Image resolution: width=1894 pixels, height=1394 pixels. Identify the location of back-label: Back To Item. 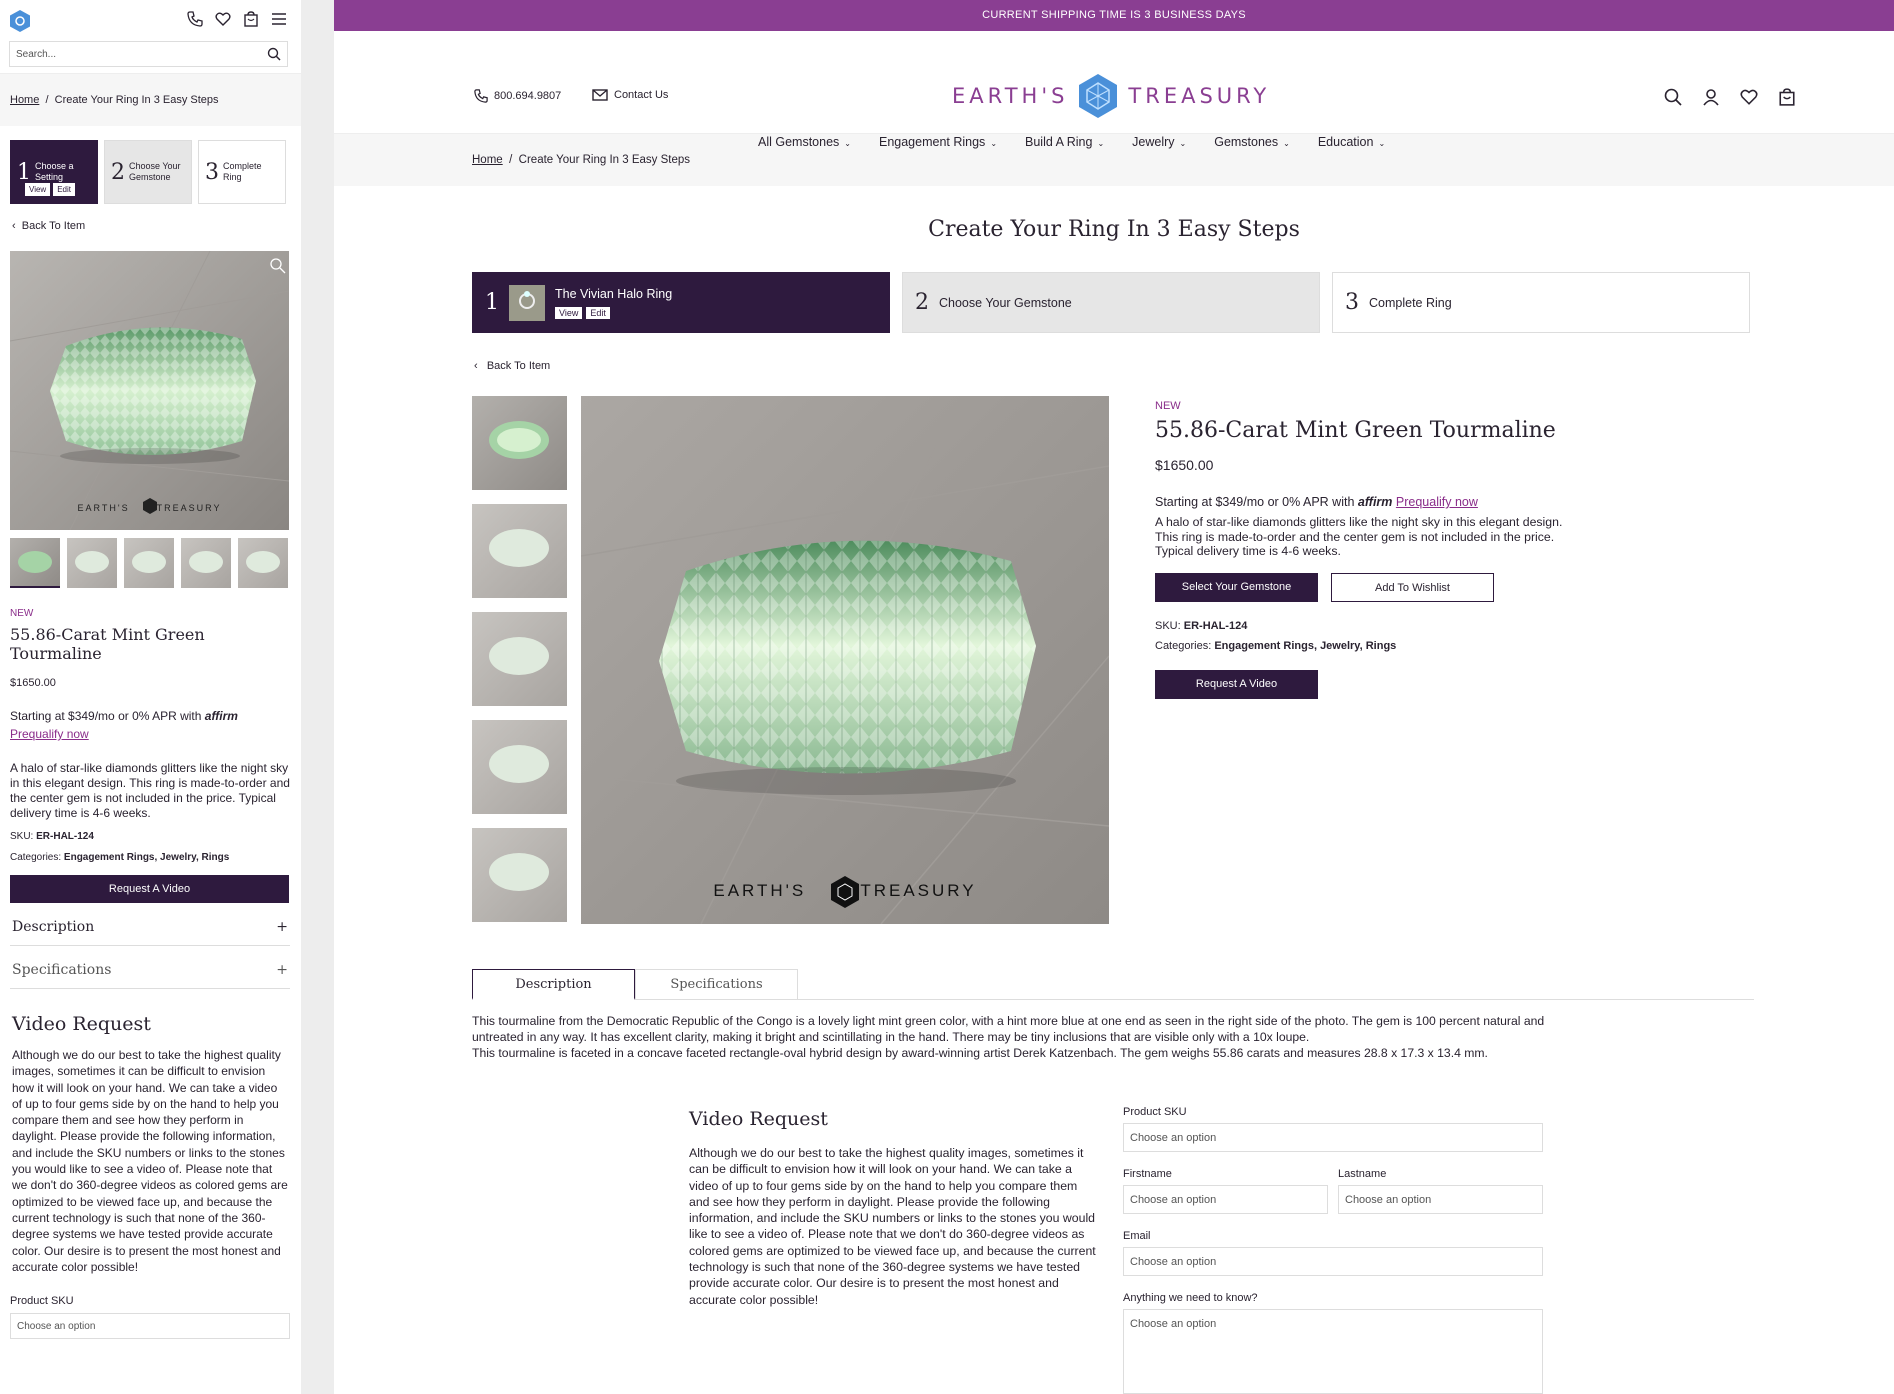
(518, 366).